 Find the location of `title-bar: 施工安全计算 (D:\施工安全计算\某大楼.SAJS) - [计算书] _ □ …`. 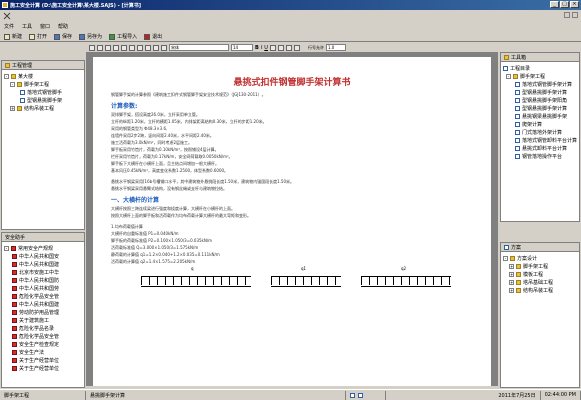

title-bar: 施工安全计算 (D:\施工安全计算\某大楼.SAJS) - [计算书] _ □ … is located at coordinates (290, 5).